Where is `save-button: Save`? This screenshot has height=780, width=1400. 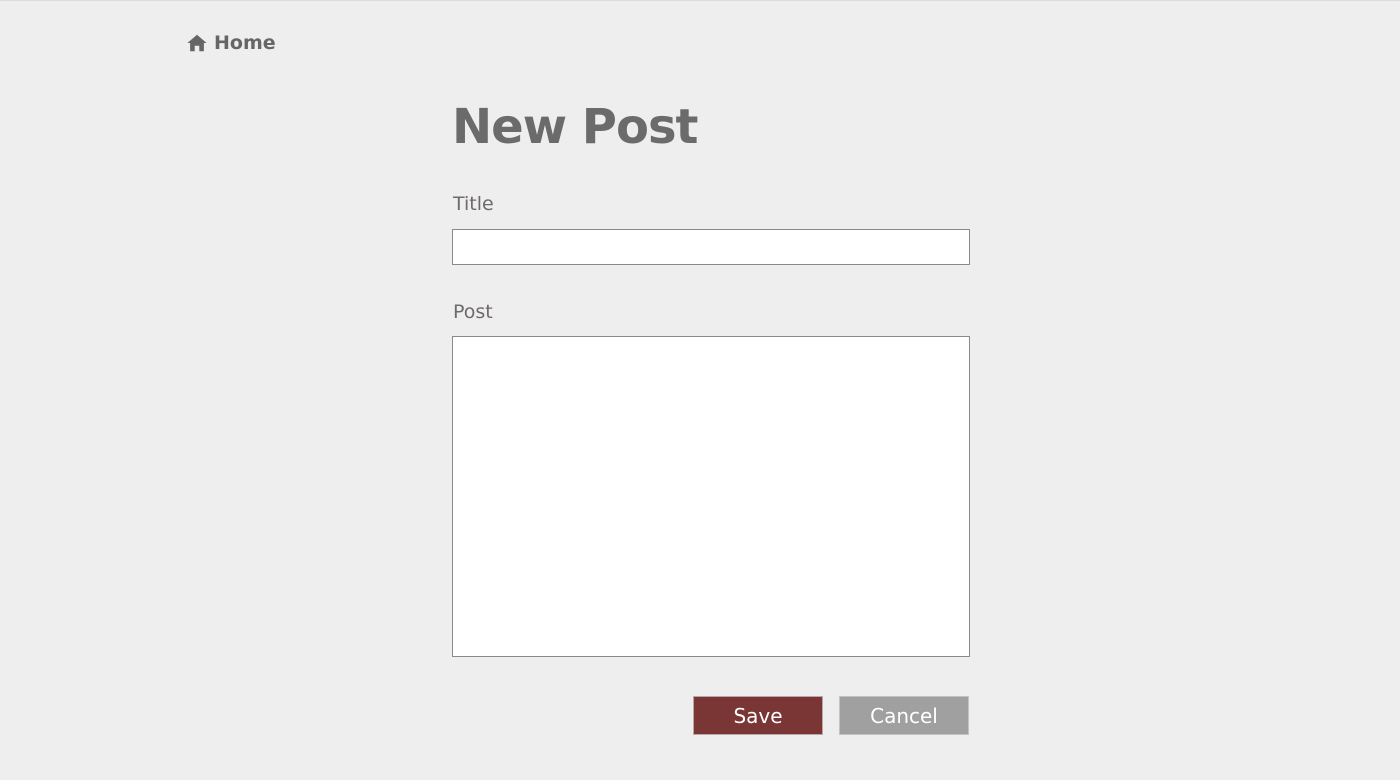 save-button: Save is located at coordinates (758, 715).